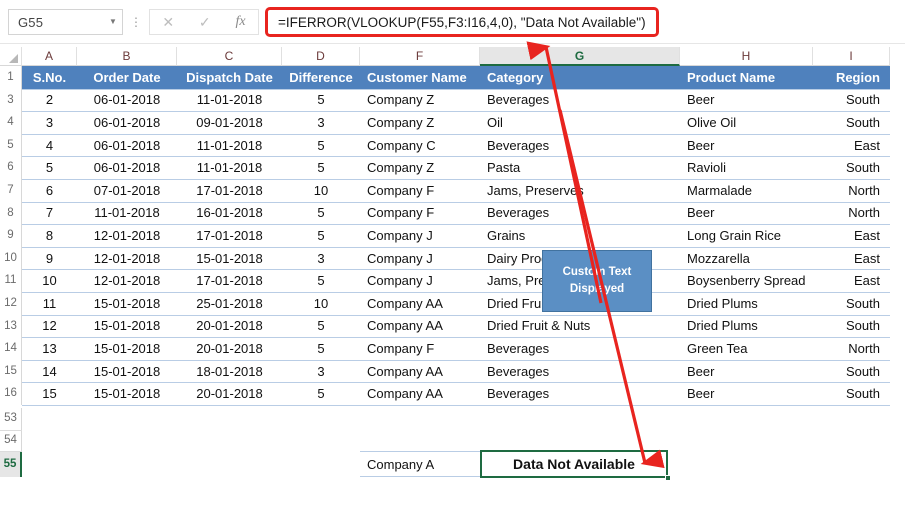 The width and height of the screenshot is (905, 511). I want to click on cell-F12: Company AA, so click(420, 303).